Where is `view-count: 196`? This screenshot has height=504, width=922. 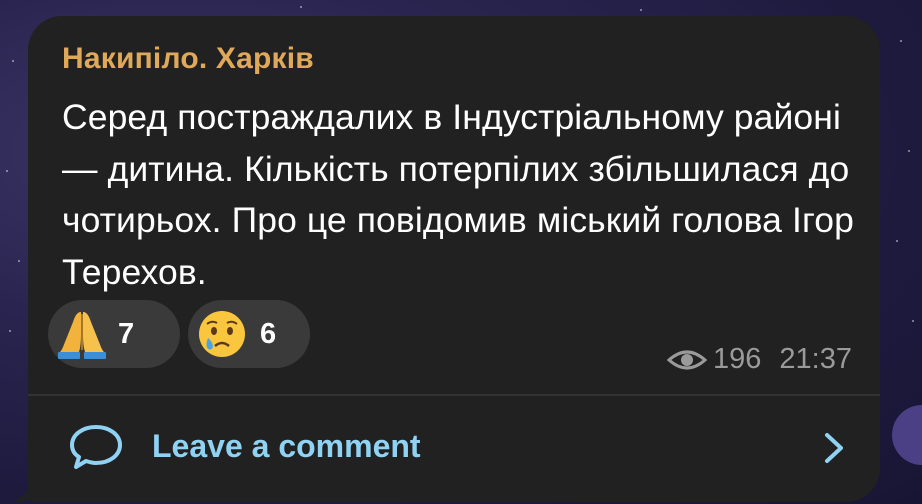 view-count: 196 is located at coordinates (737, 359).